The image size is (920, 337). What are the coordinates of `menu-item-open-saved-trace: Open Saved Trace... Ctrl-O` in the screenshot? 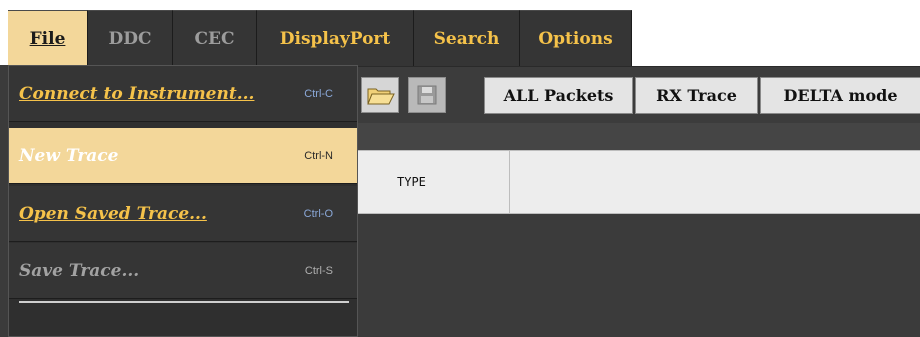 It's located at (183, 214).